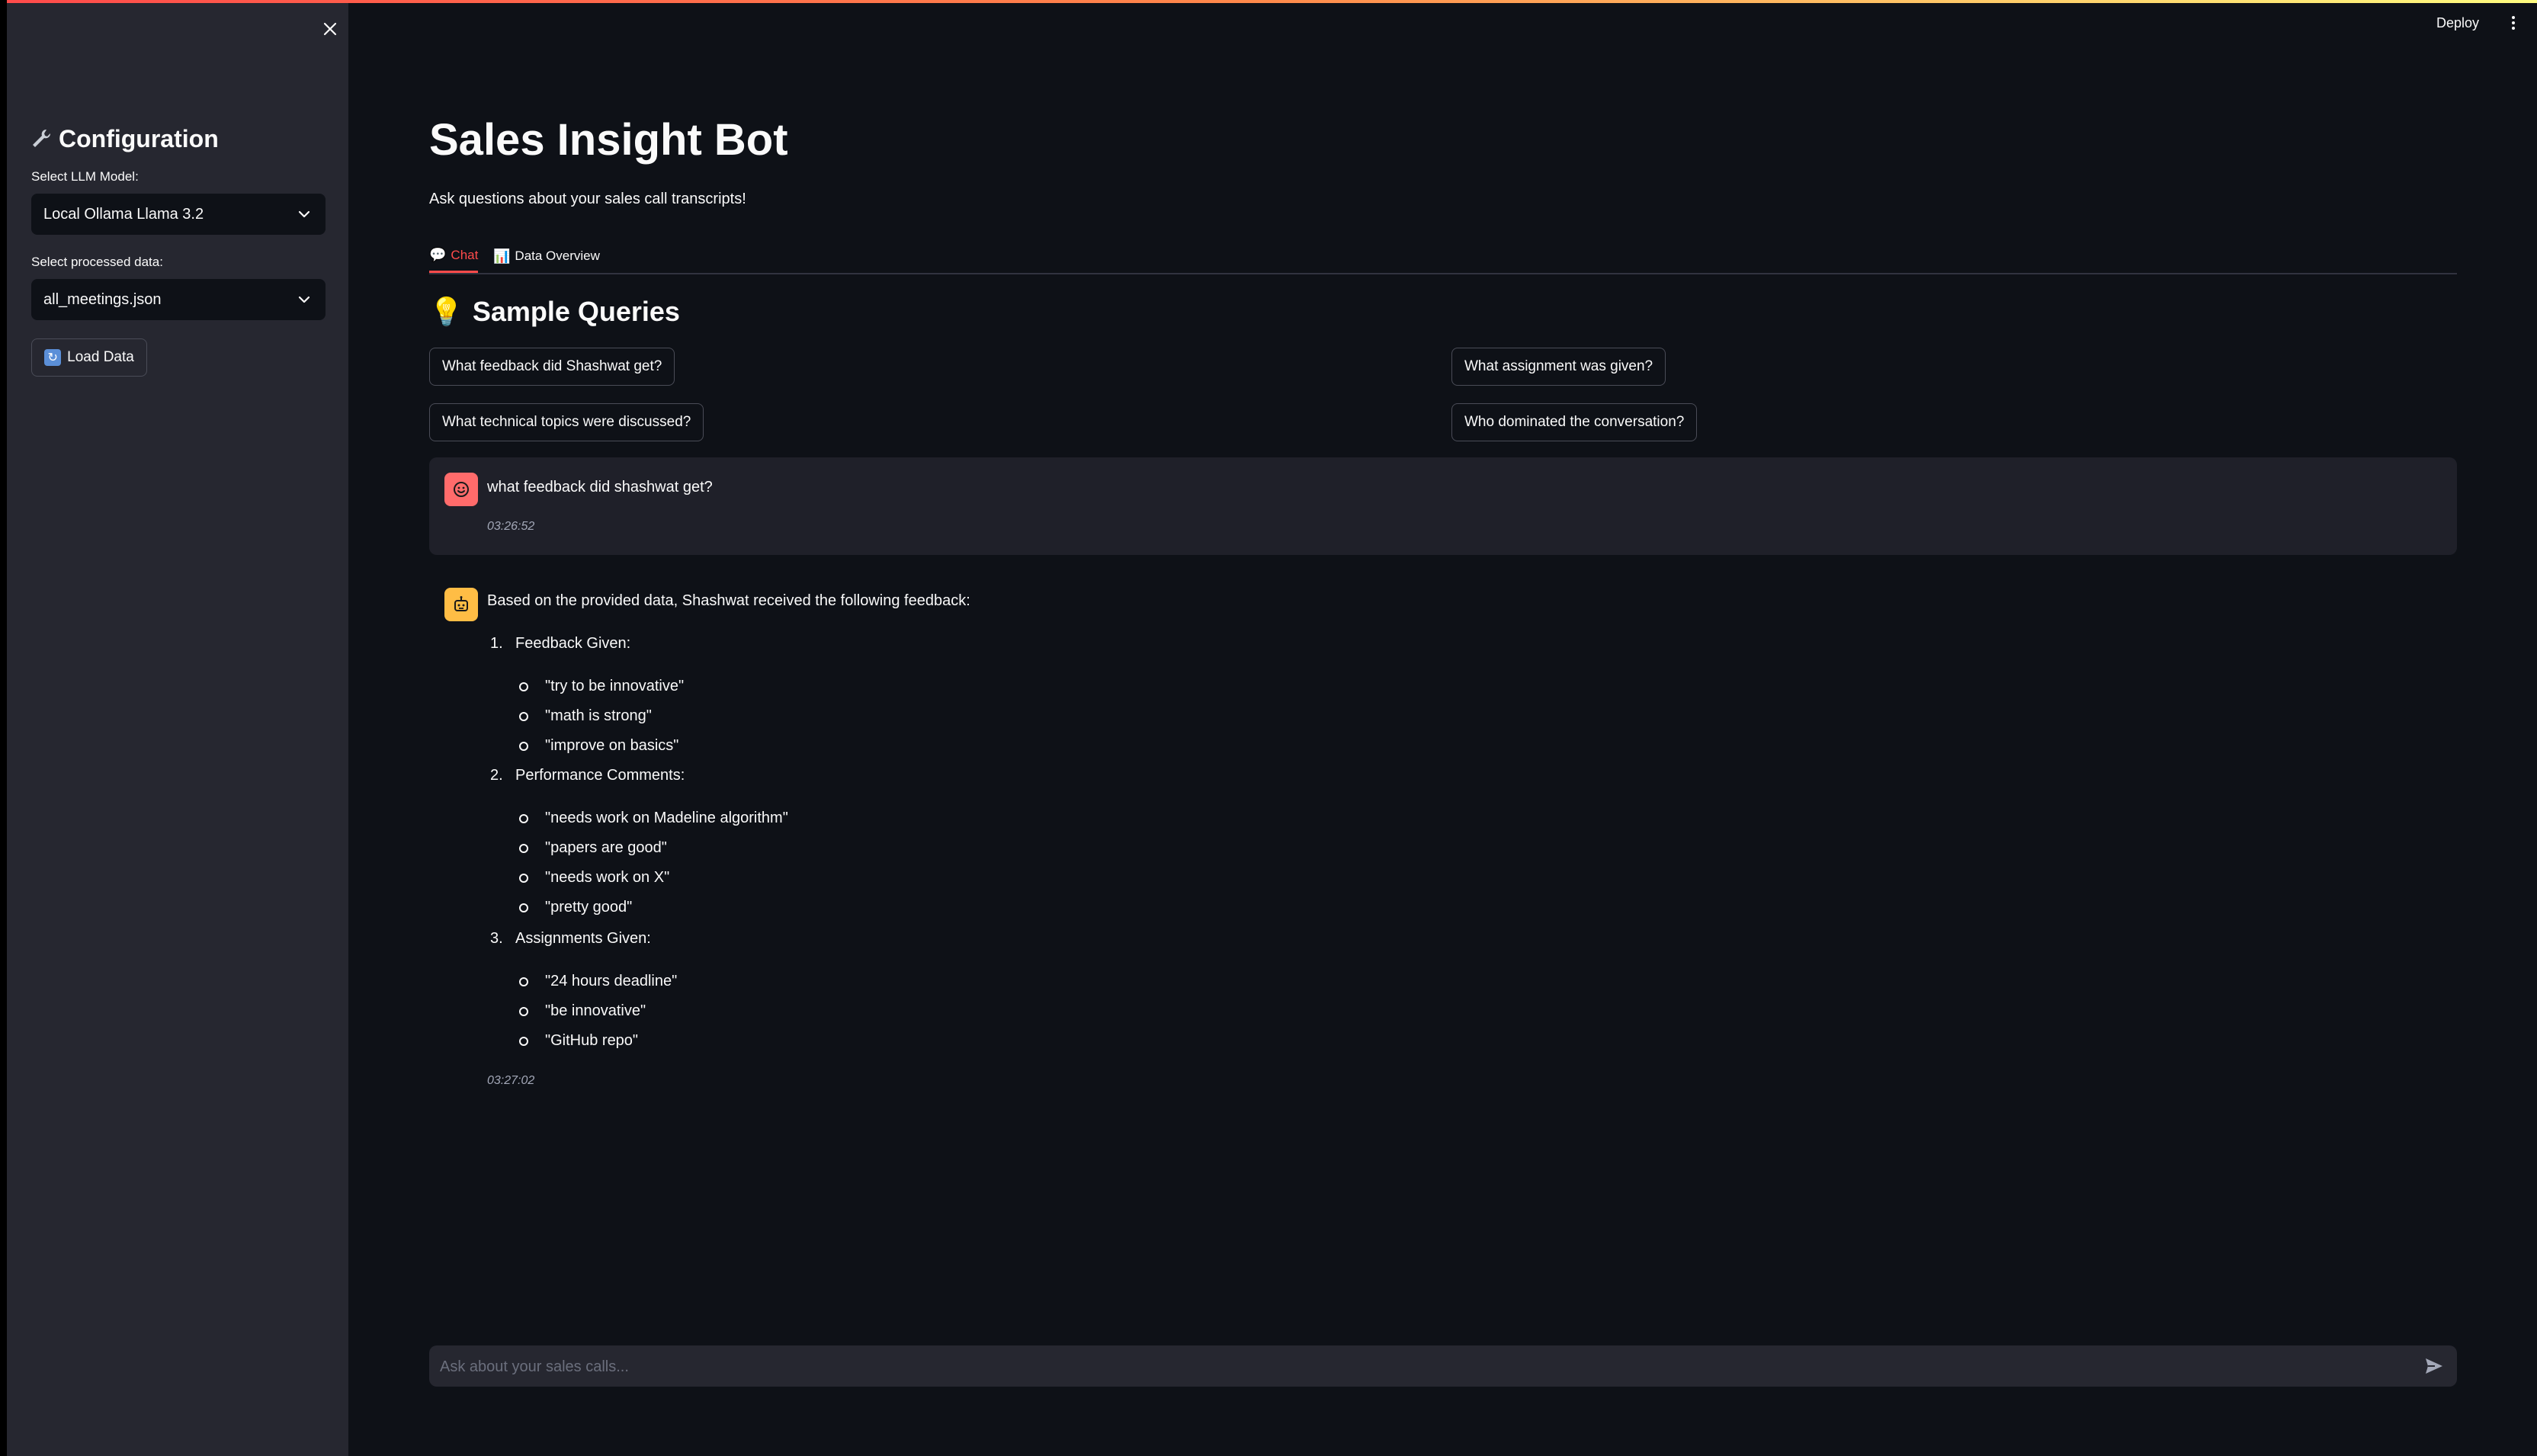  Describe the element at coordinates (102, 299) in the screenshot. I see `data-select-value: all_meetings.json` at that location.